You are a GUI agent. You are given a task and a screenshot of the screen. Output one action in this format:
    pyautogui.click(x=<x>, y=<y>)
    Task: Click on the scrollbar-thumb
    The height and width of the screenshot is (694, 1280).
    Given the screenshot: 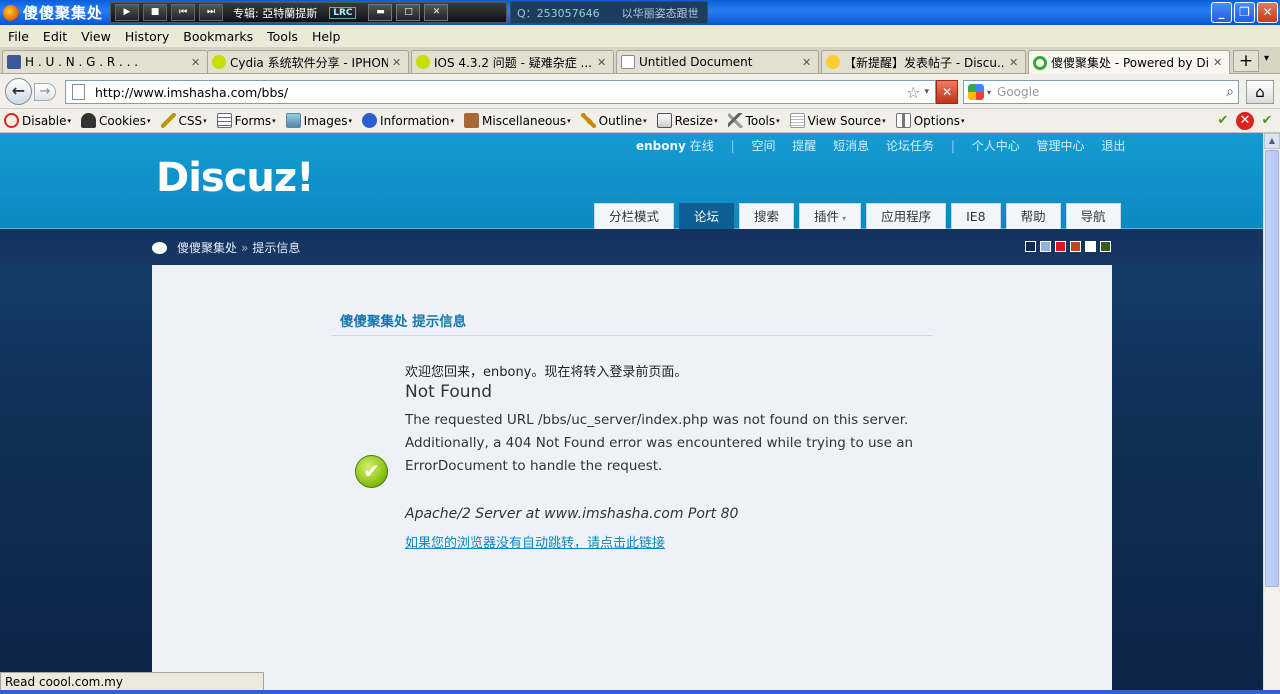 What is the action you would take?
    pyautogui.click(x=1272, y=368)
    